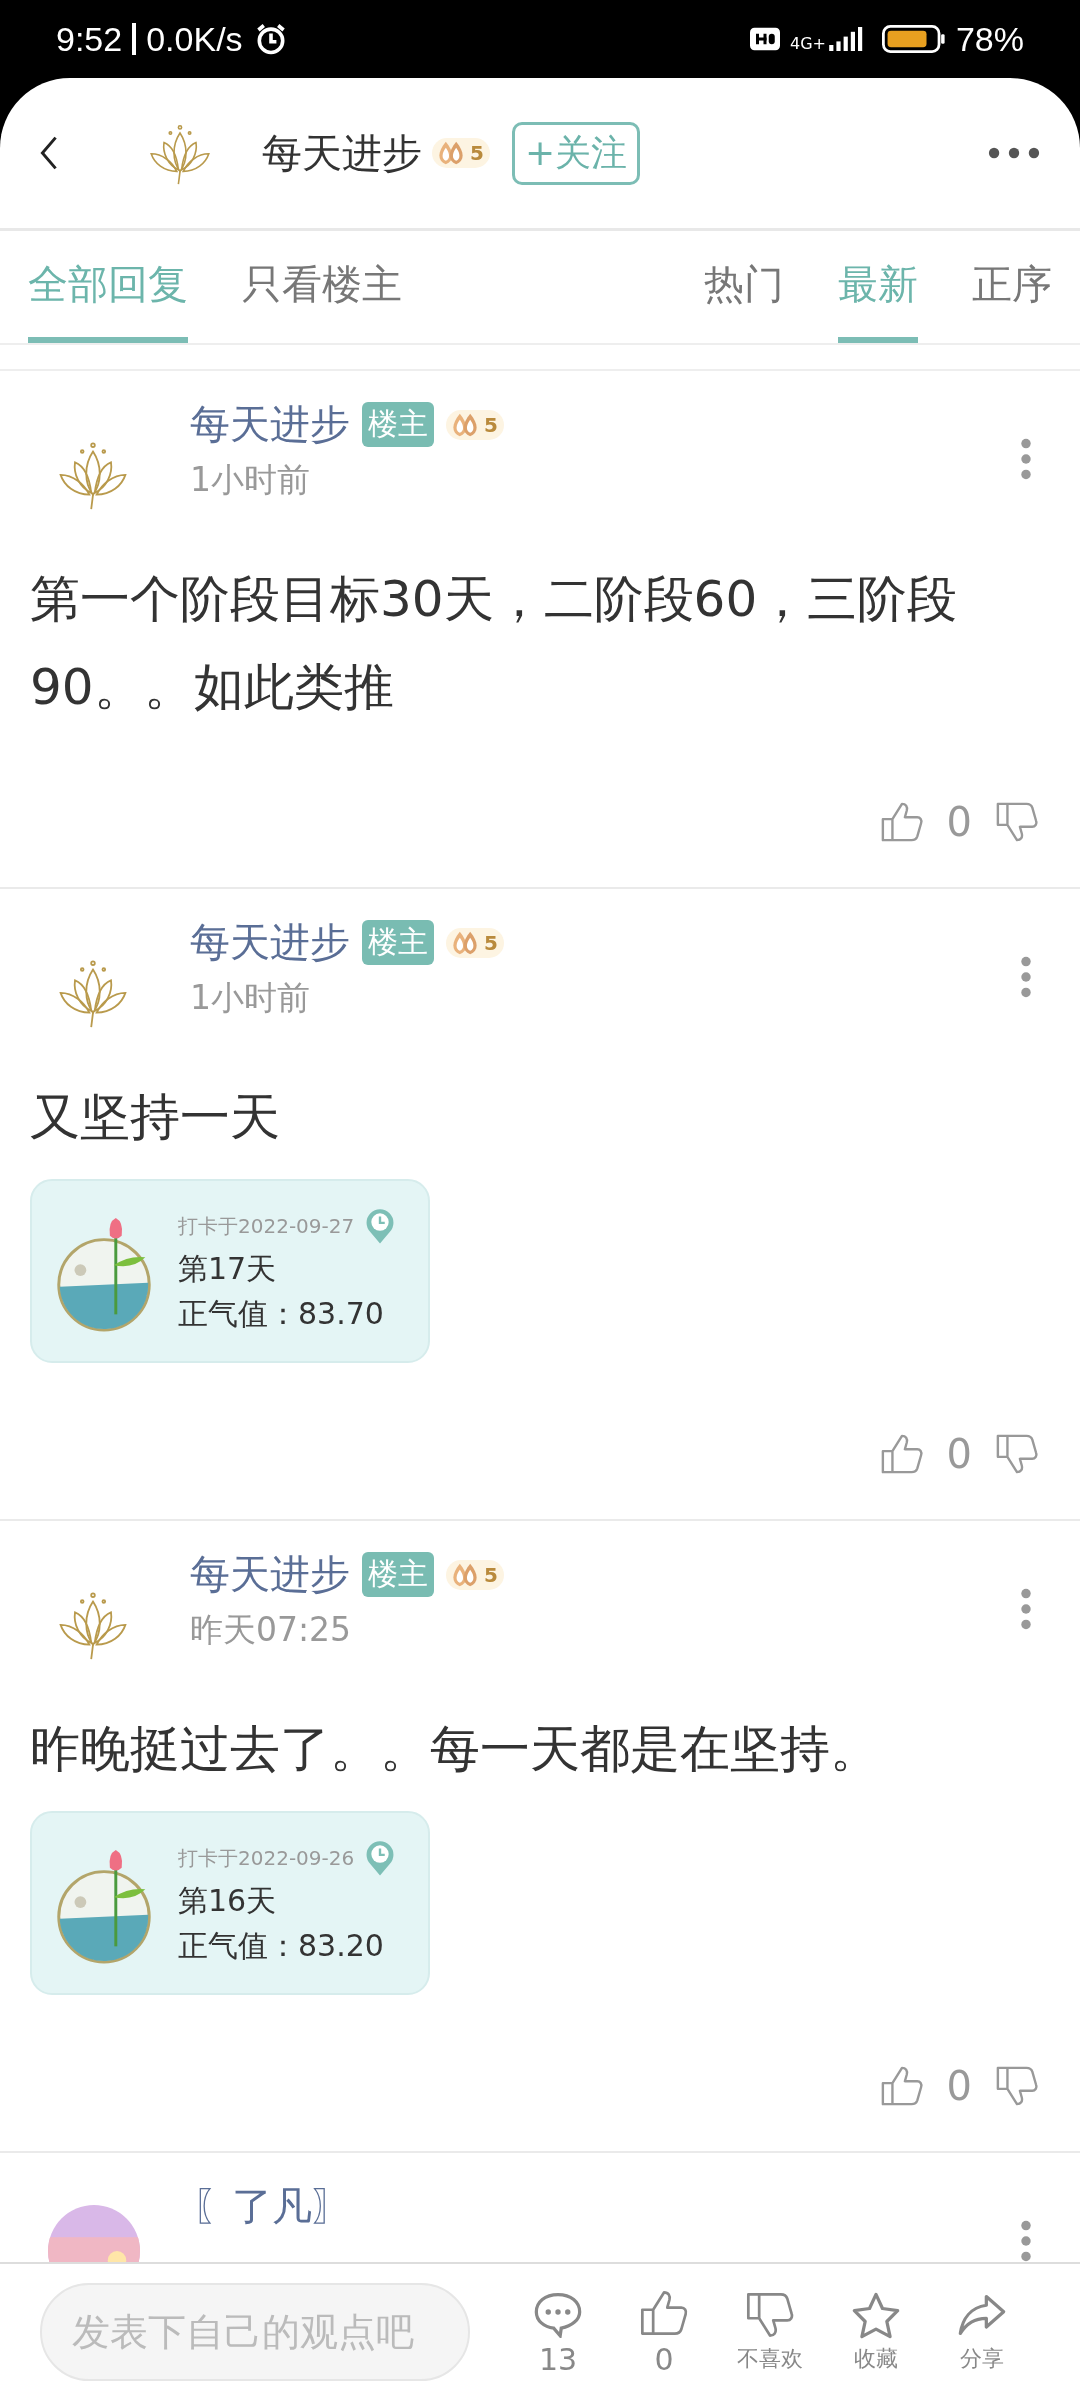 This screenshot has width=1080, height=2400. Describe the element at coordinates (744, 287) in the screenshot. I see `tab: 热门` at that location.